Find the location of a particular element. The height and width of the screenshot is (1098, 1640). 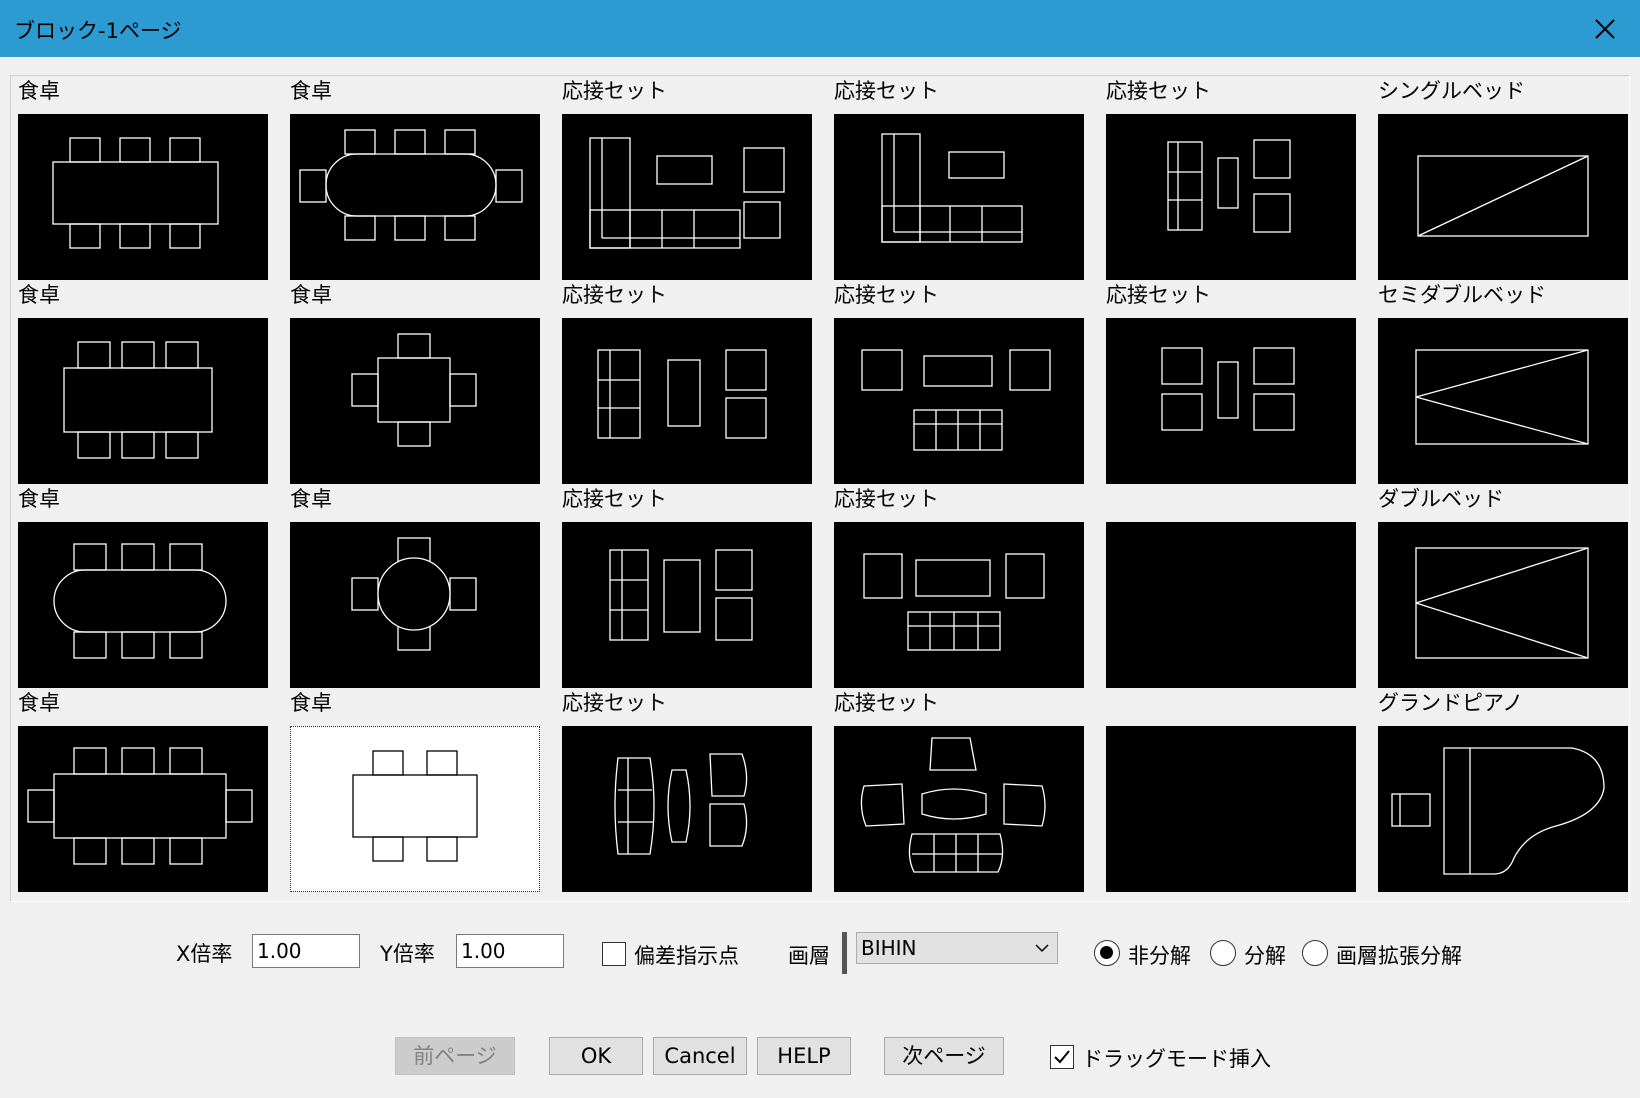

cancel-button: Cancel is located at coordinates (700, 1056).